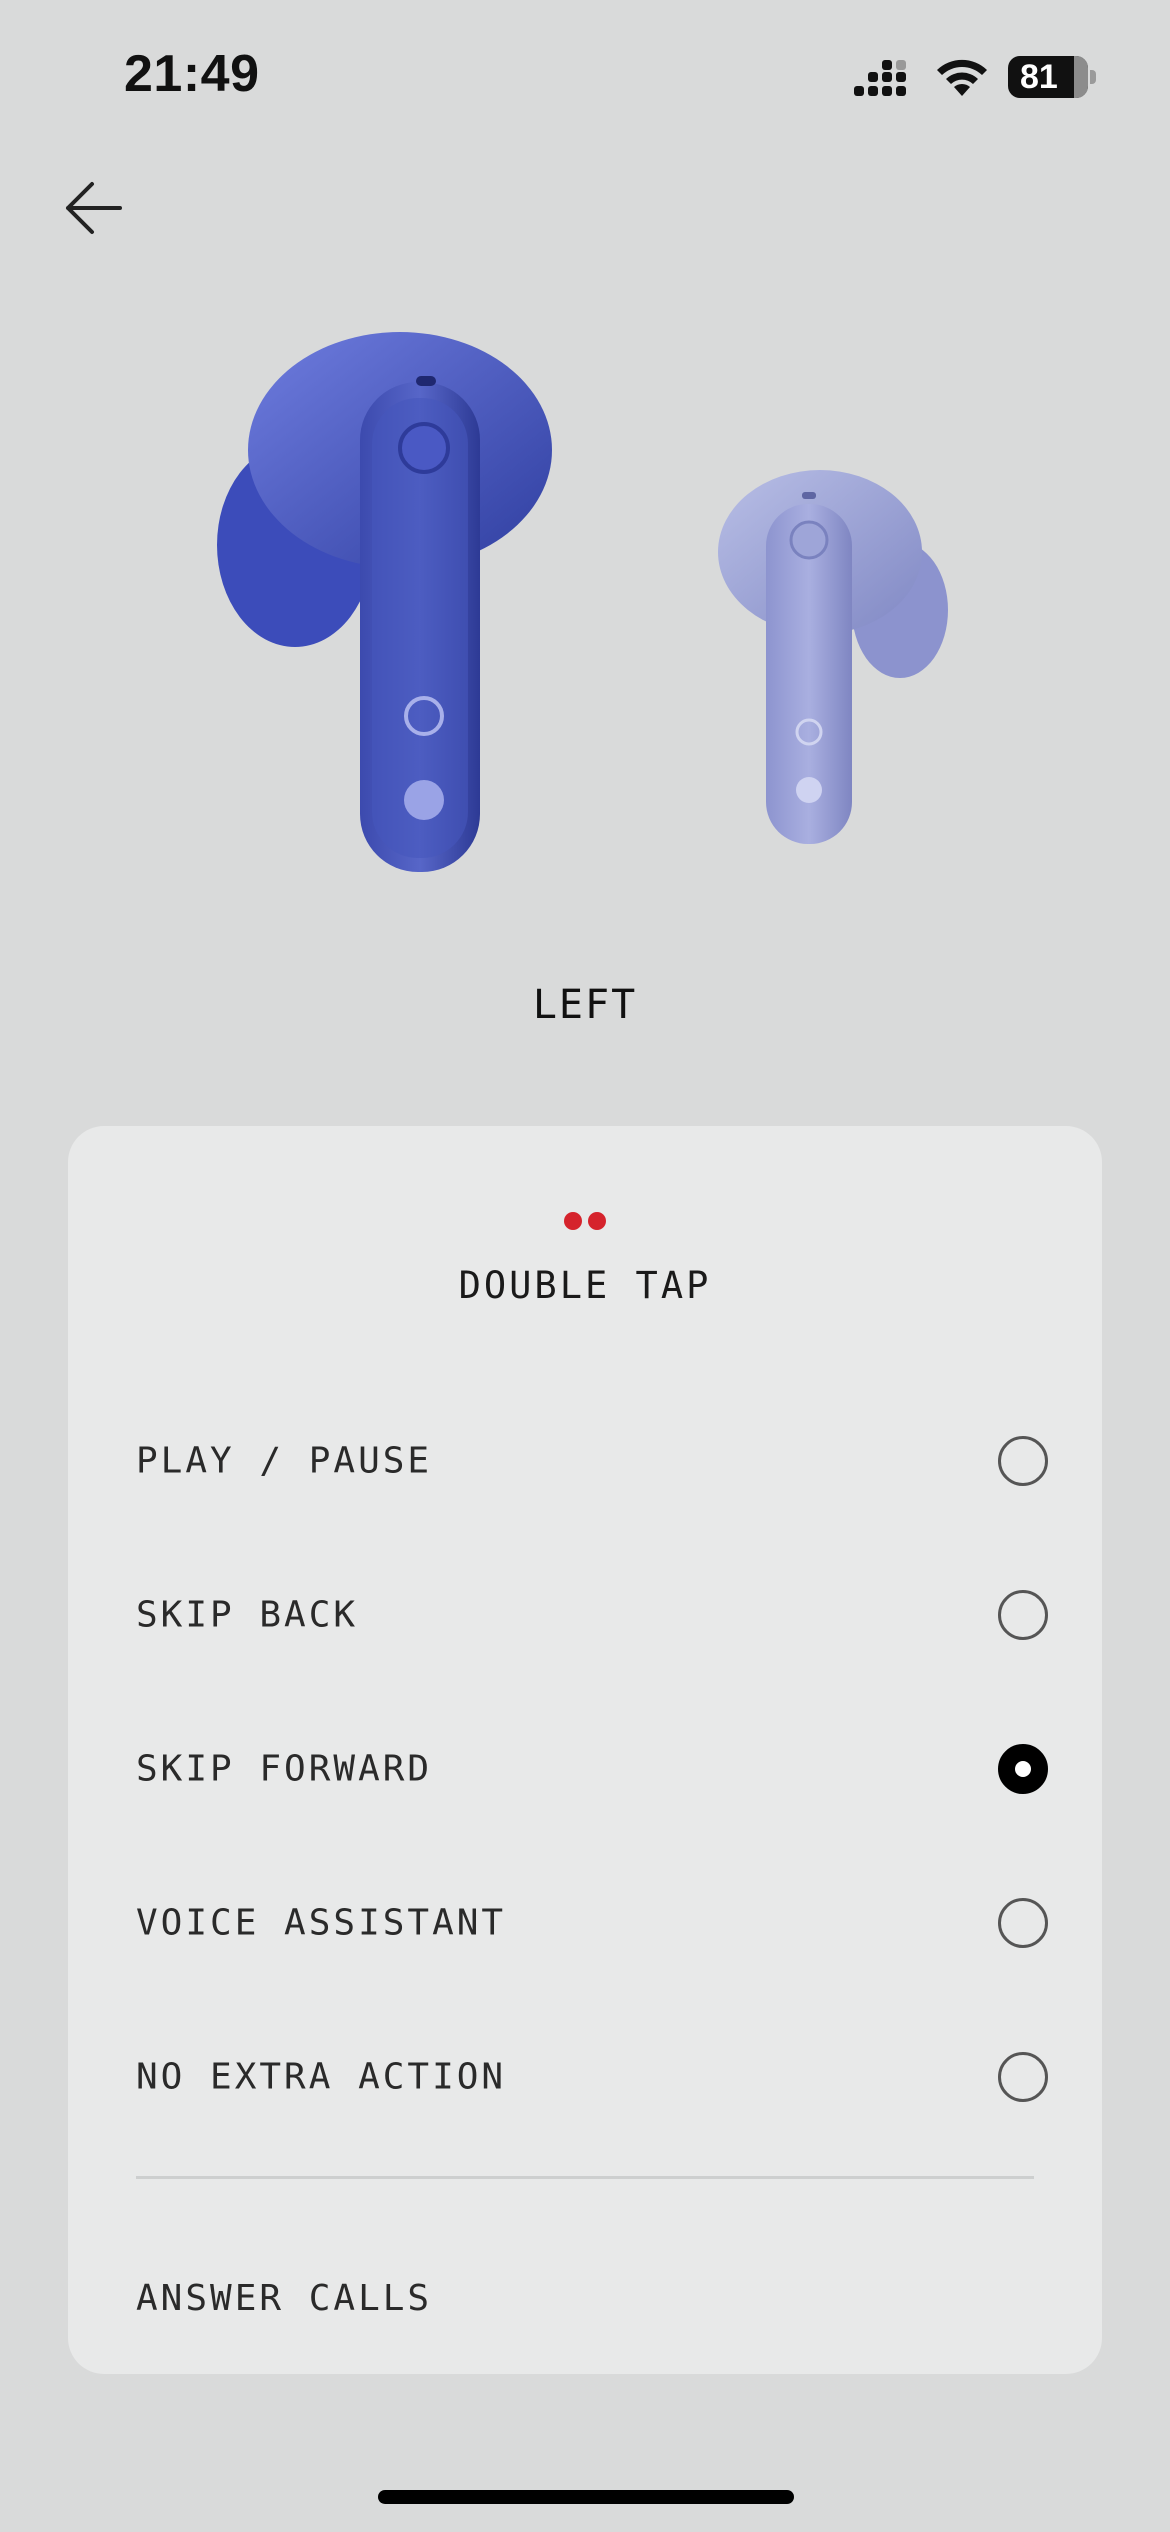 The width and height of the screenshot is (1170, 2532). Describe the element at coordinates (247, 1615) in the screenshot. I see `option-label: SKIP BACK` at that location.